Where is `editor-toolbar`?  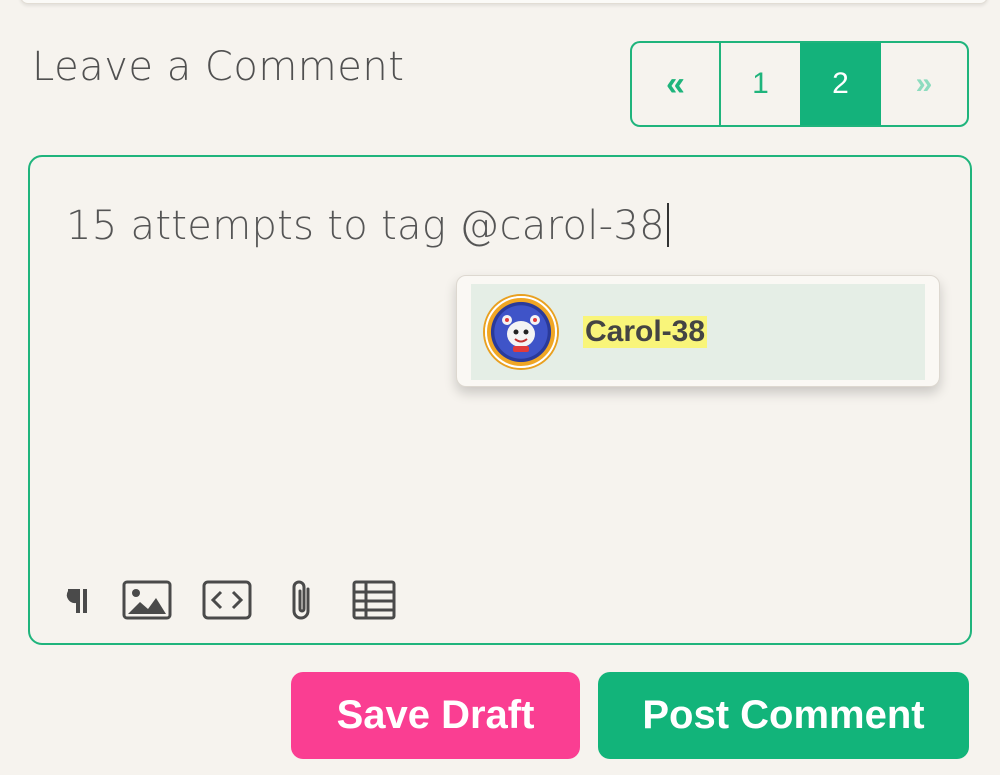 editor-toolbar is located at coordinates (245, 600).